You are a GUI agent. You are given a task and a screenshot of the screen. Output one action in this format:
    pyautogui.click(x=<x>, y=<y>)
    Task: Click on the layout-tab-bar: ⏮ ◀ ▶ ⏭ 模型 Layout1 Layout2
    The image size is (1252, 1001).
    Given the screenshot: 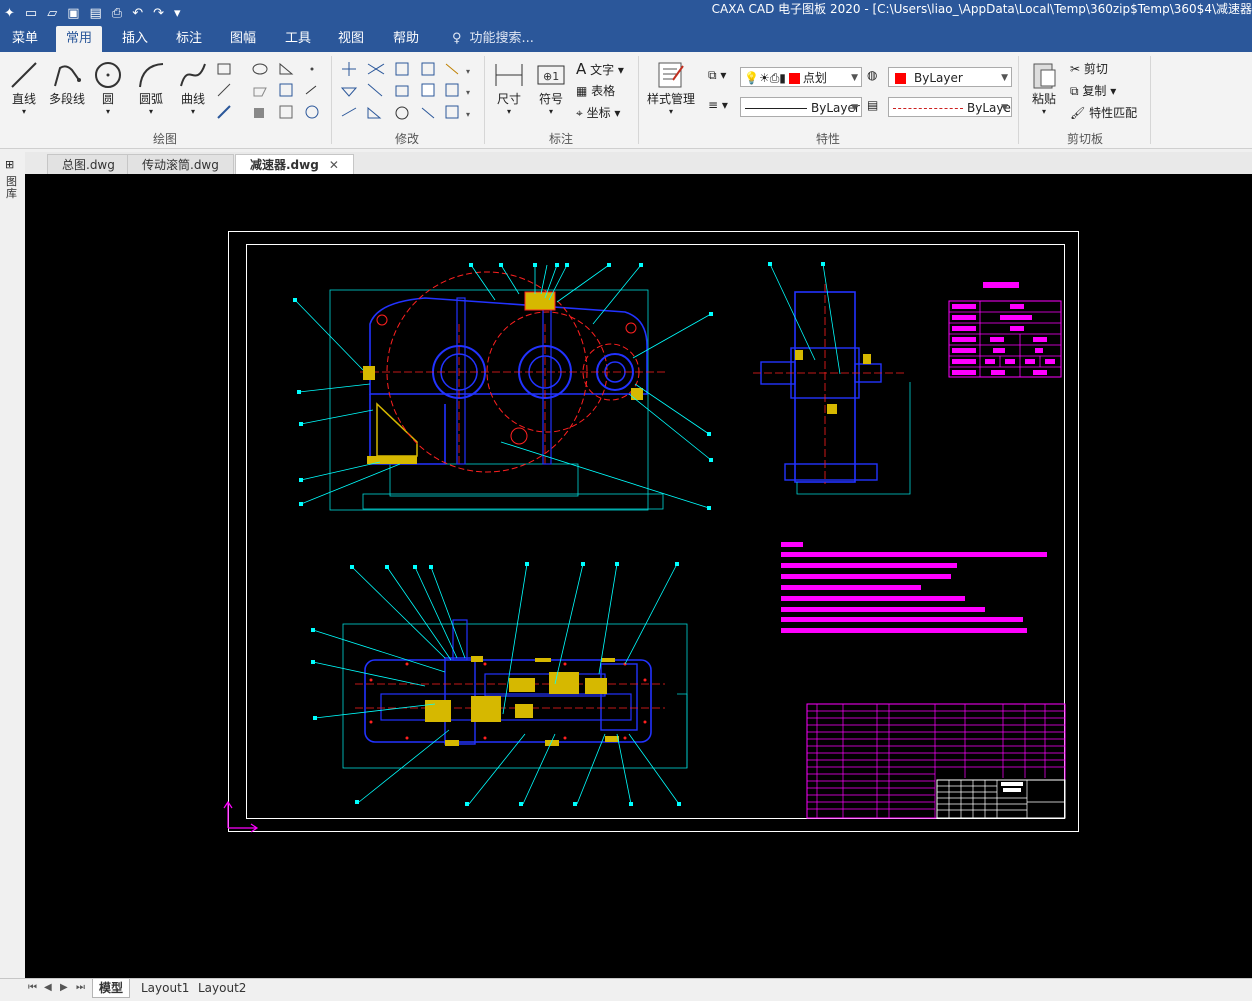 What is the action you would take?
    pyautogui.click(x=626, y=989)
    